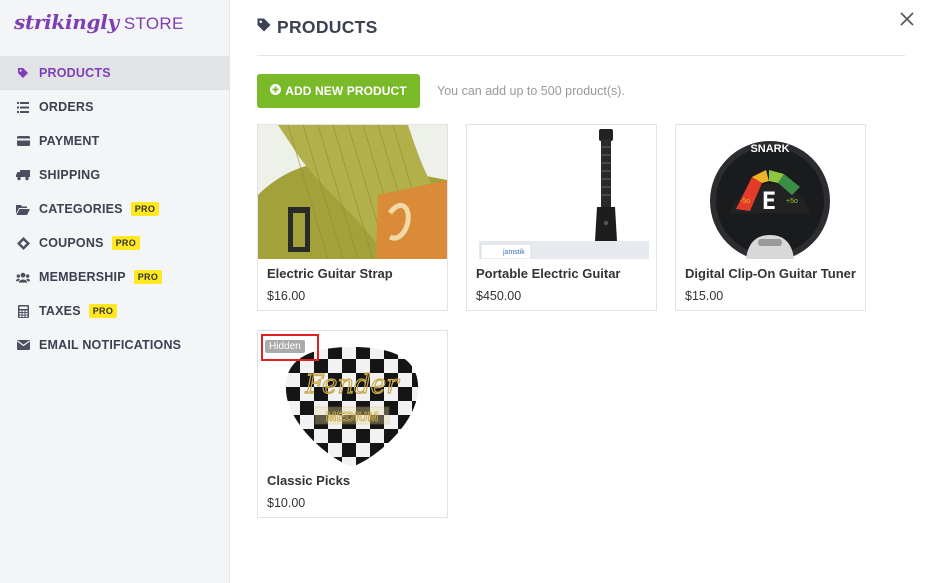 The height and width of the screenshot is (583, 925). What do you see at coordinates (327, 27) in the screenshot?
I see `page-title-text: PRODUCTS` at bounding box center [327, 27].